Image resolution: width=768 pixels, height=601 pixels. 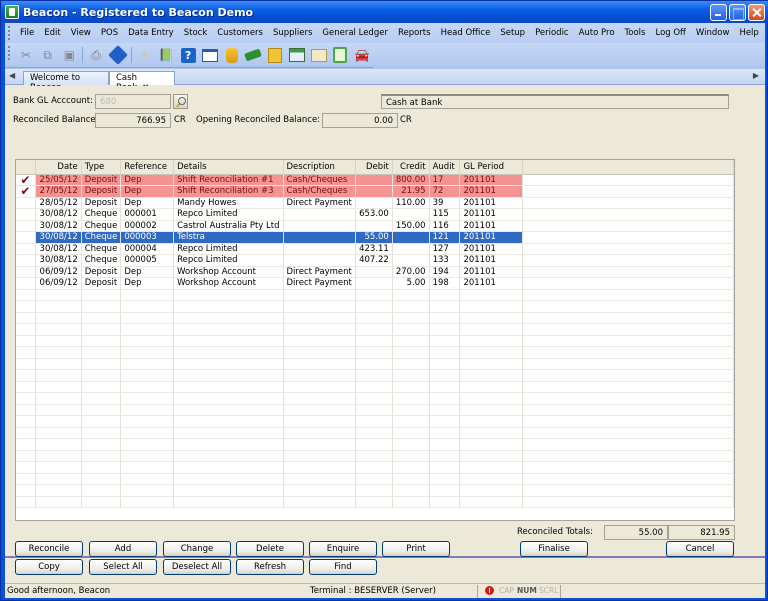 What do you see at coordinates (512, 33) in the screenshot?
I see `menu-setup: Setup` at bounding box center [512, 33].